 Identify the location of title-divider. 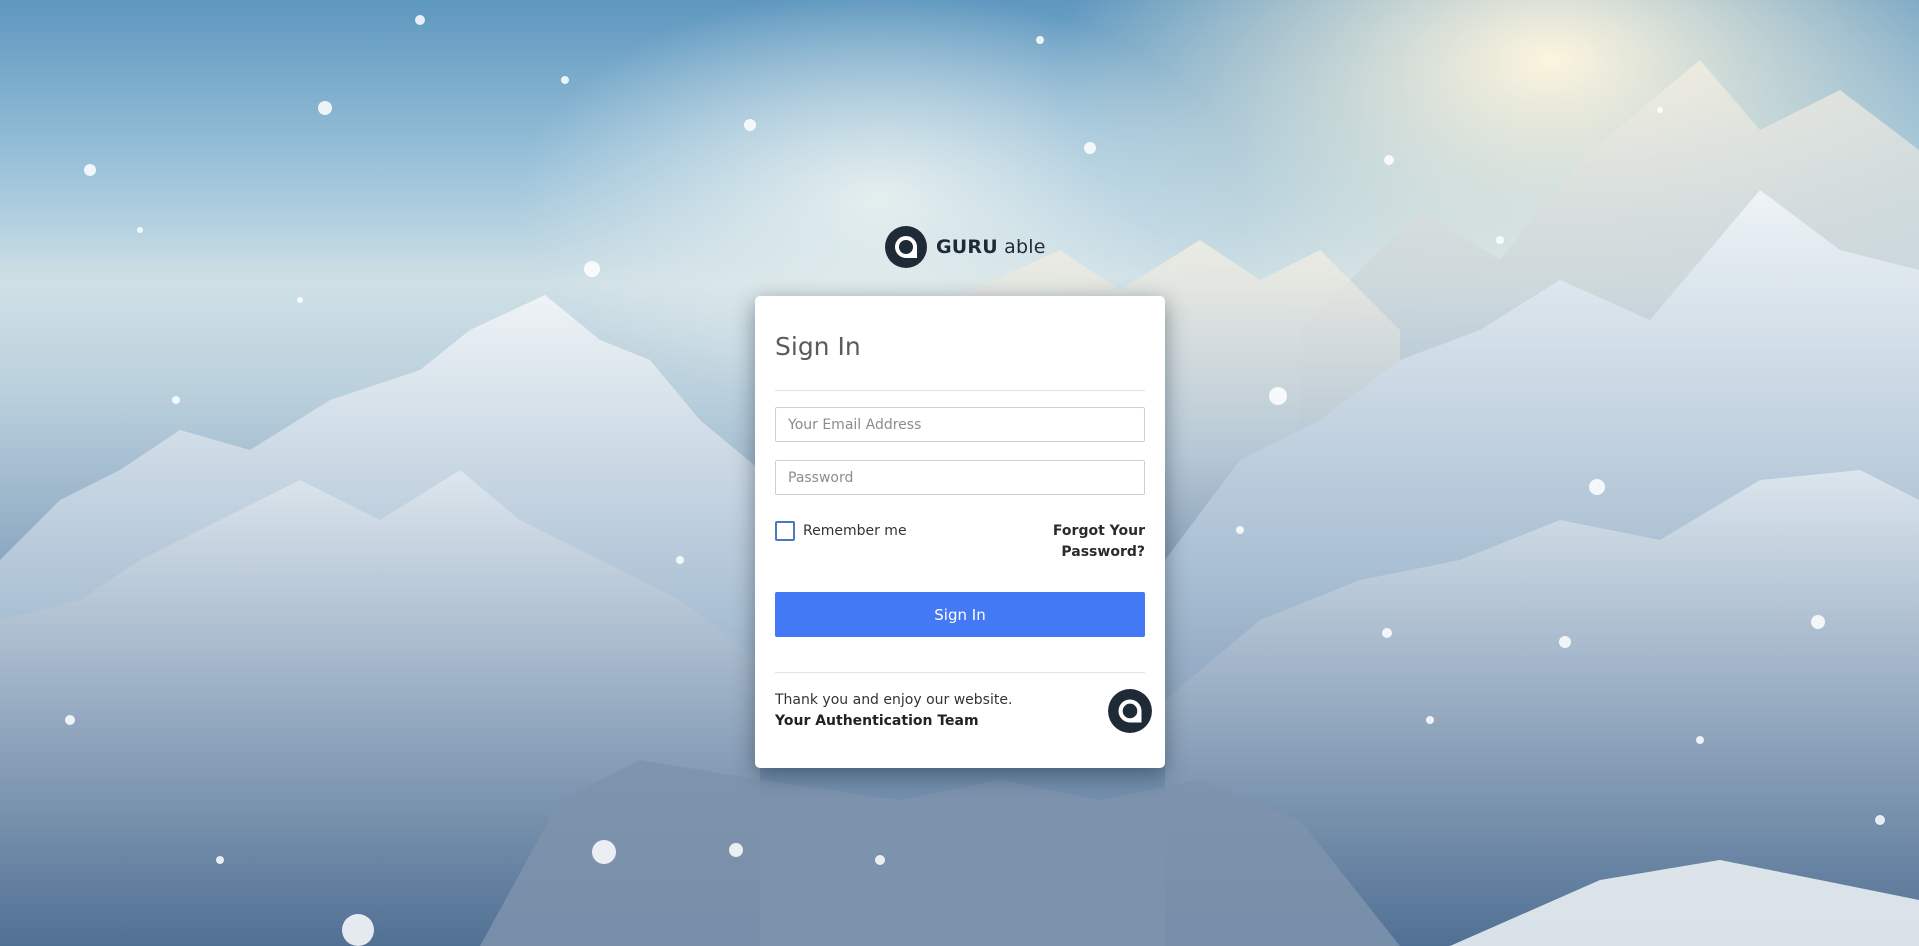
(960, 390).